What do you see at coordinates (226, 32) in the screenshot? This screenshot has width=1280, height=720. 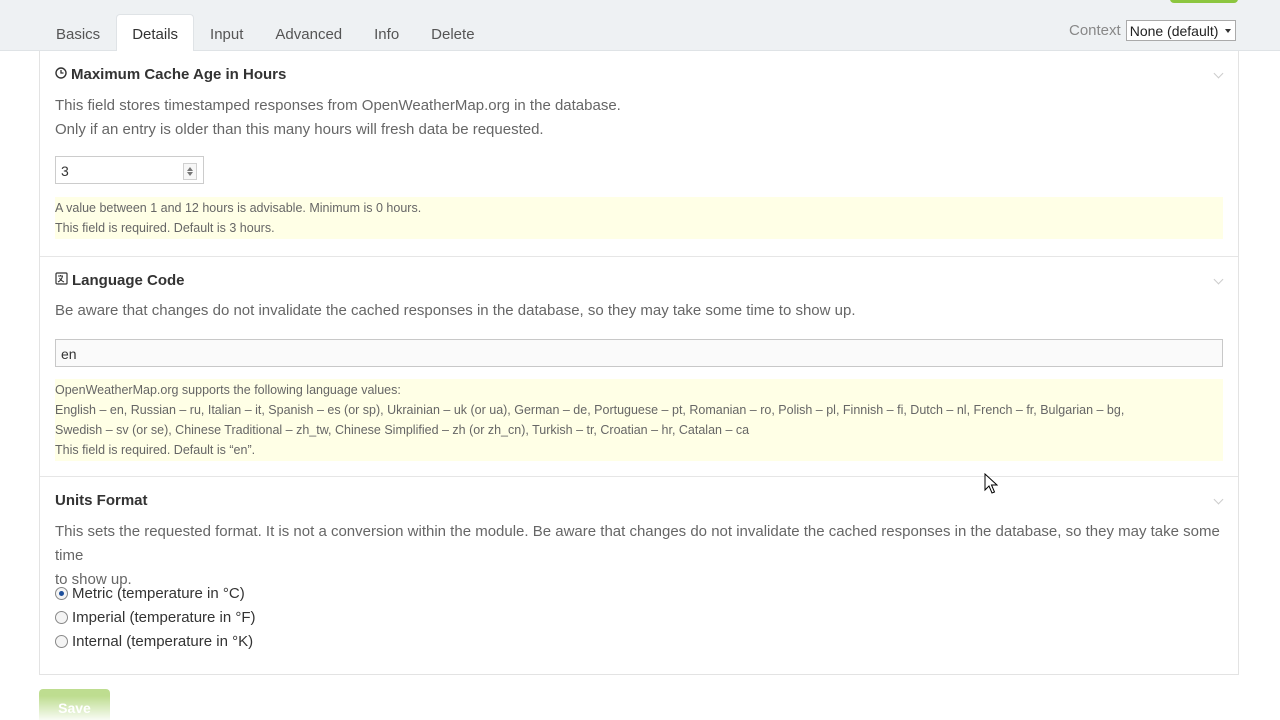 I see `tab-input: Input` at bounding box center [226, 32].